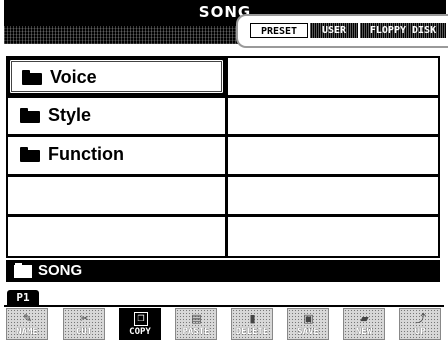 This screenshot has width=448, height=340. I want to click on file-item-function: Function, so click(116, 155).